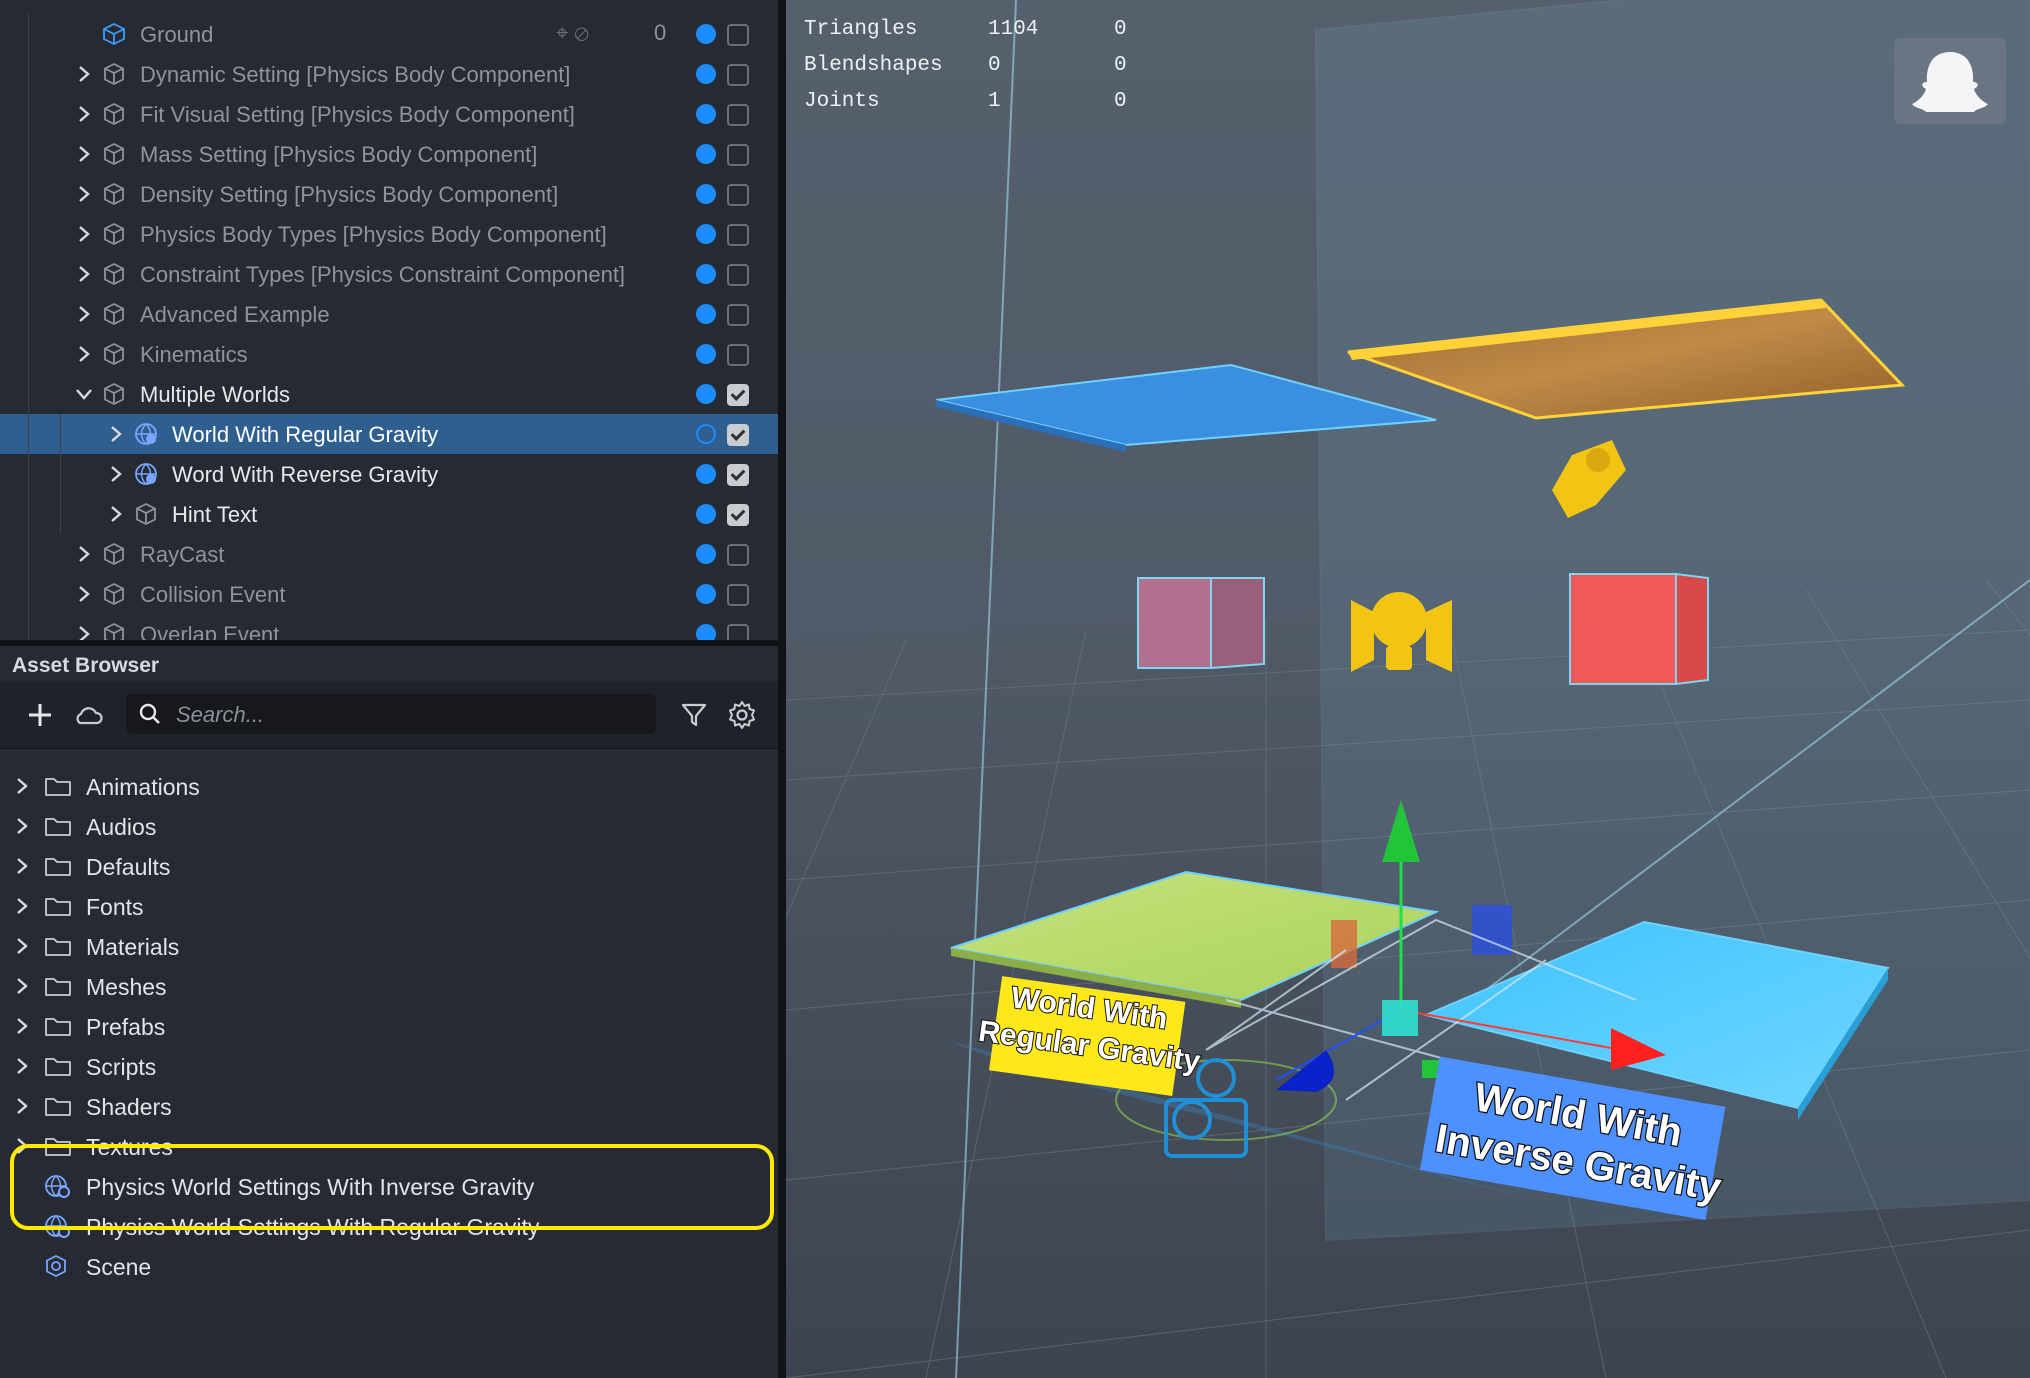 Image resolution: width=2030 pixels, height=1378 pixels. Describe the element at coordinates (389, 826) in the screenshot. I see `asset-item-audios: Audios` at that location.